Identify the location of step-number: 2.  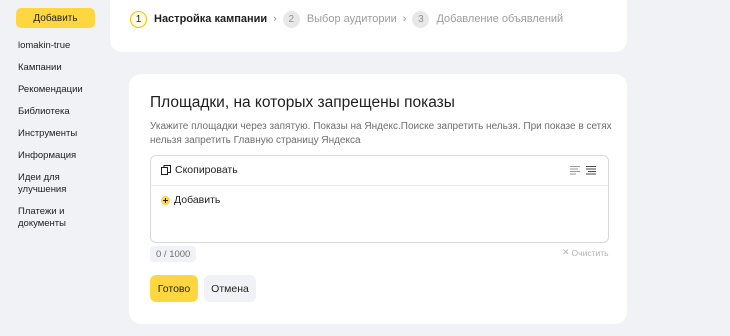
(291, 19).